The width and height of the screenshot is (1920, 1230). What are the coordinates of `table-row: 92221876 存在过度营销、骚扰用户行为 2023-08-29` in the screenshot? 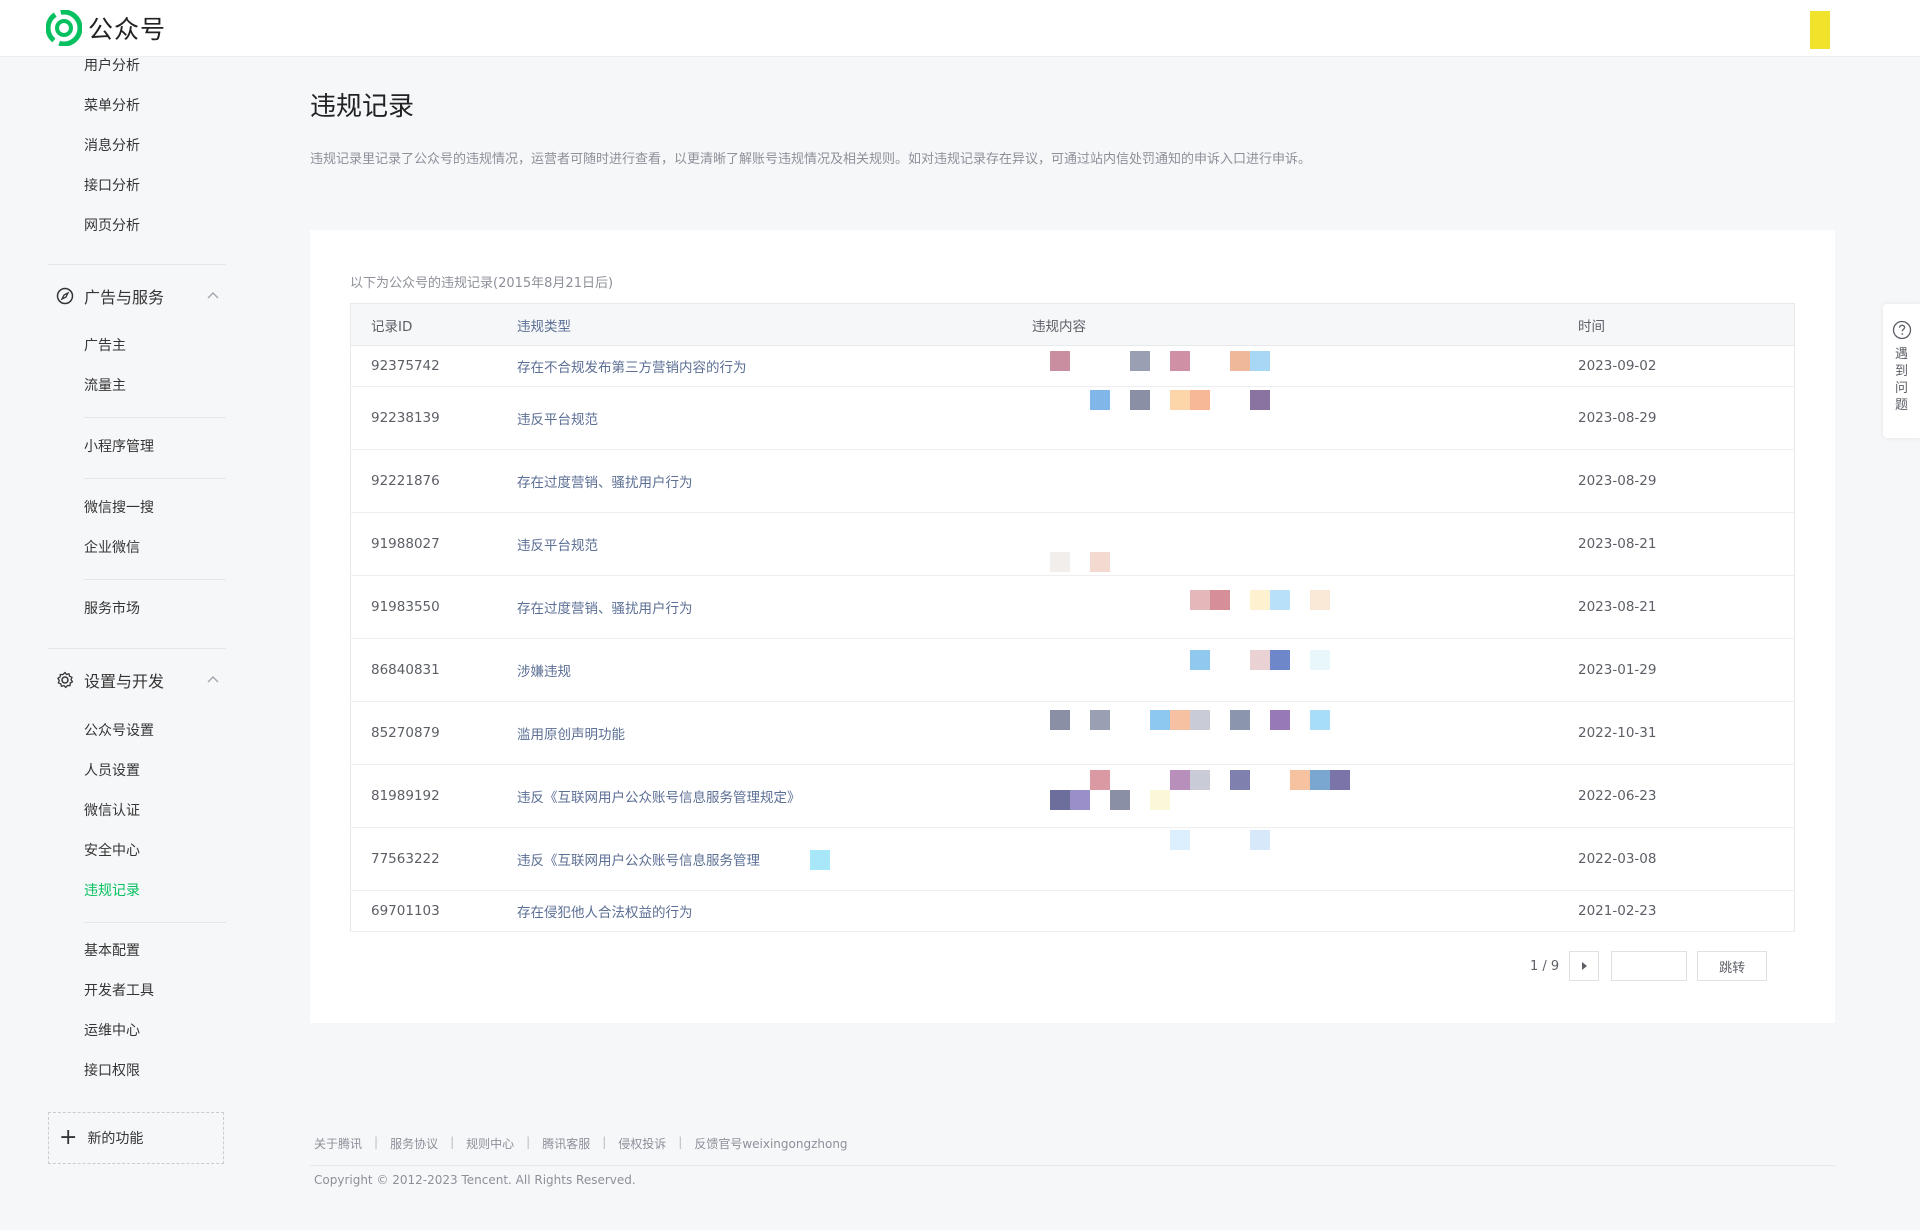 It's located at (1072, 481).